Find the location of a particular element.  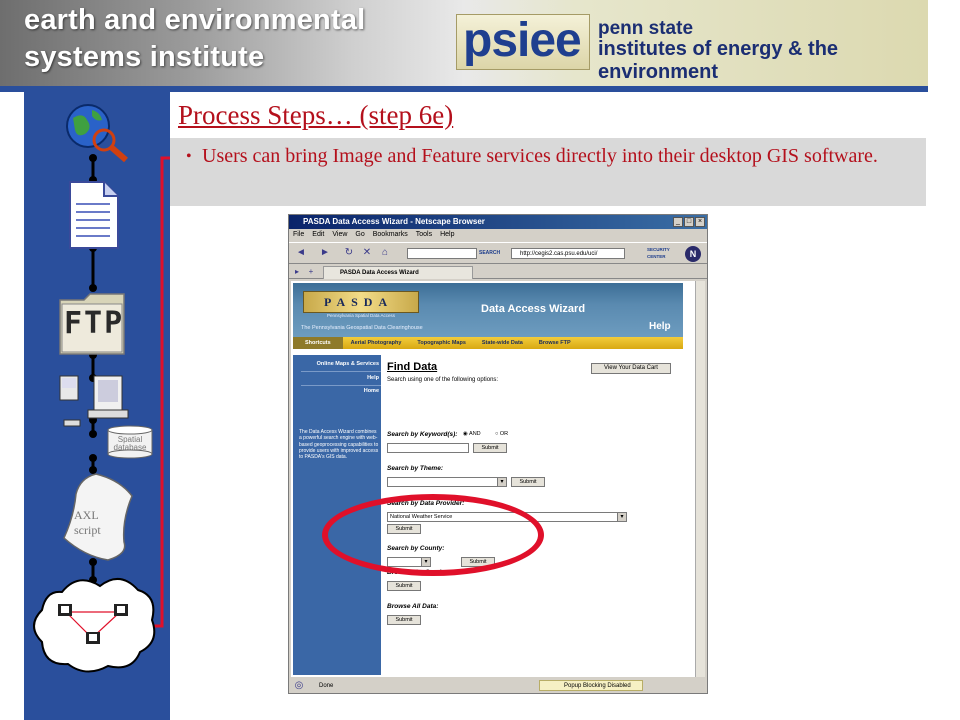

axl-label-1: AXL is located at coordinates (86, 515).